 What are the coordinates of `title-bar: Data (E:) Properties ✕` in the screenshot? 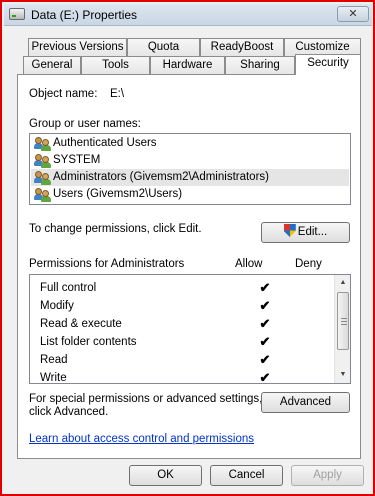 It's located at (188, 15).